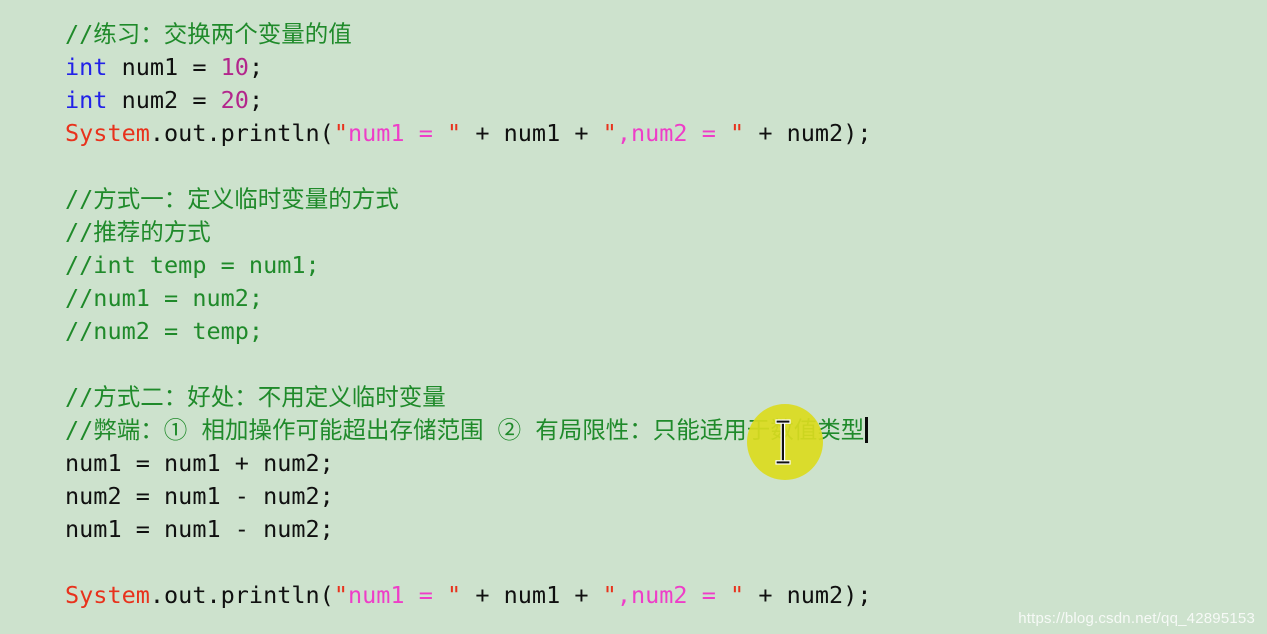 This screenshot has width=1267, height=634. I want to click on code-token-plain: num2 = num1 - num2;, so click(199, 496).